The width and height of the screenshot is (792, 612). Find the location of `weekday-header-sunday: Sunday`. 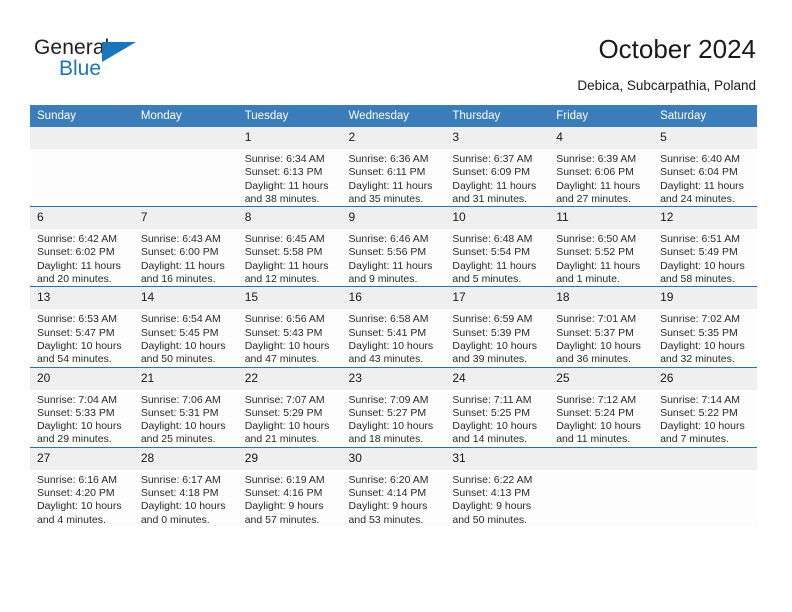

weekday-header-sunday: Sunday is located at coordinates (82, 116).